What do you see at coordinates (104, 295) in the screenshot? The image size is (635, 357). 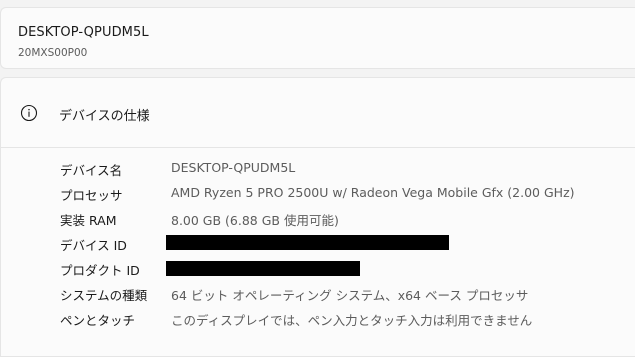 I see `spec-label: システムの種類` at bounding box center [104, 295].